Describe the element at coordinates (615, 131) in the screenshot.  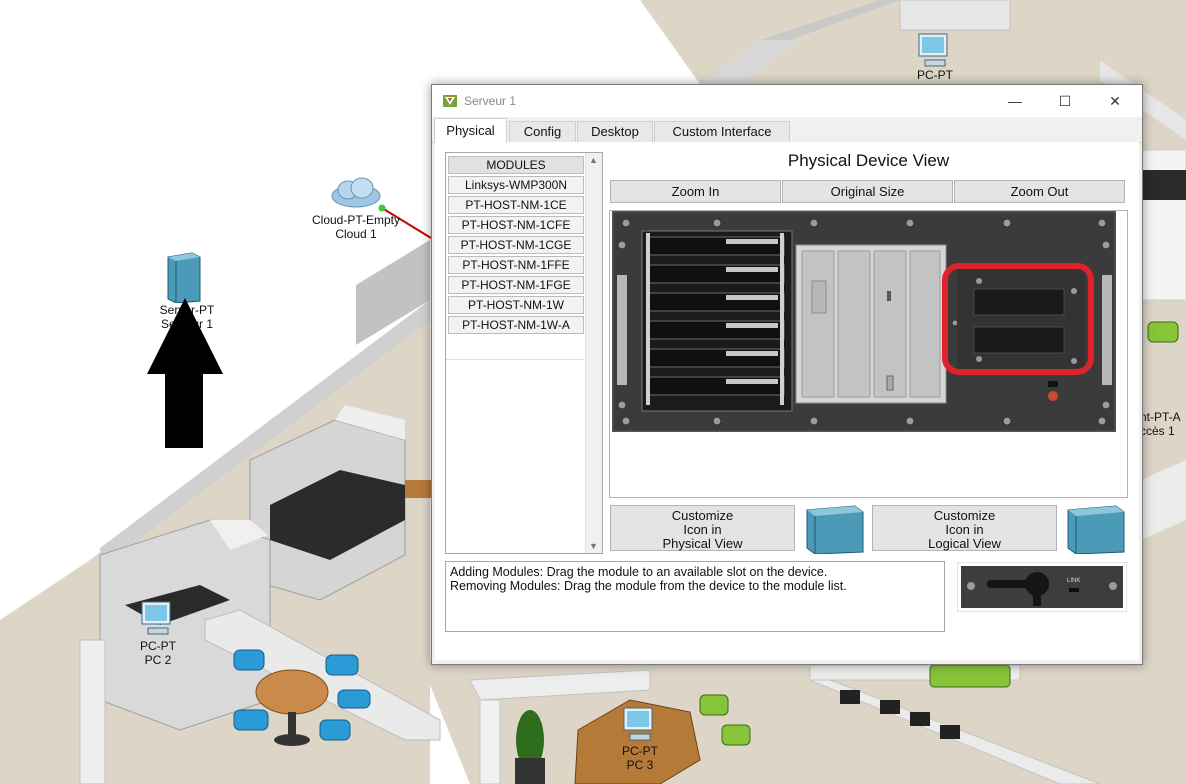
I see `tab-desktop: Desktop` at that location.